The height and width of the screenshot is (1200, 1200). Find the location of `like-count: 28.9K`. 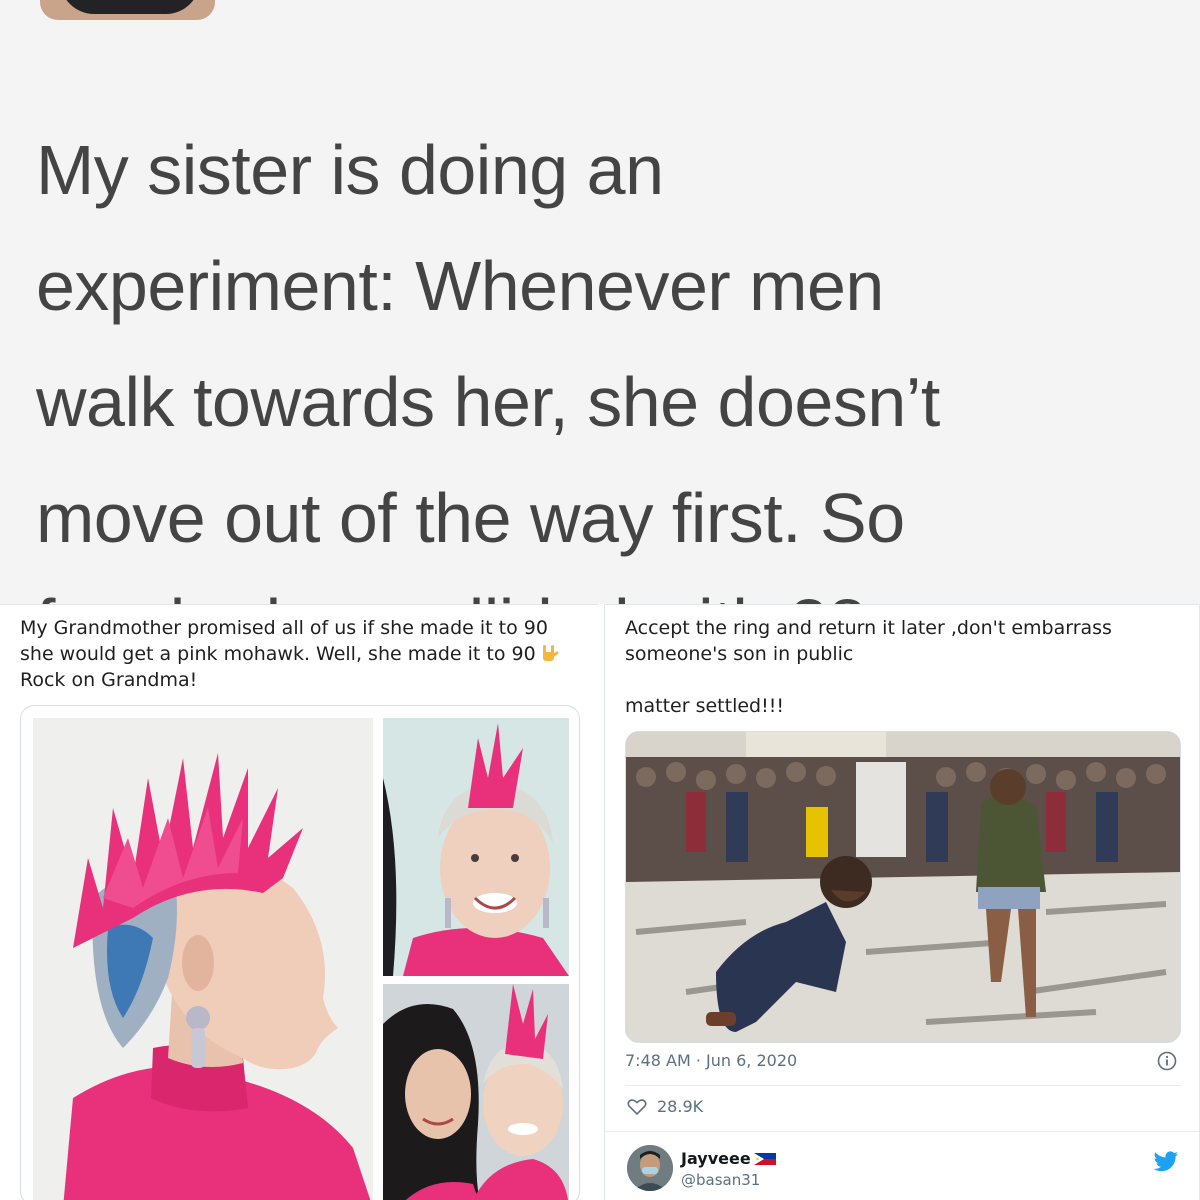

like-count: 28.9K is located at coordinates (680, 1106).